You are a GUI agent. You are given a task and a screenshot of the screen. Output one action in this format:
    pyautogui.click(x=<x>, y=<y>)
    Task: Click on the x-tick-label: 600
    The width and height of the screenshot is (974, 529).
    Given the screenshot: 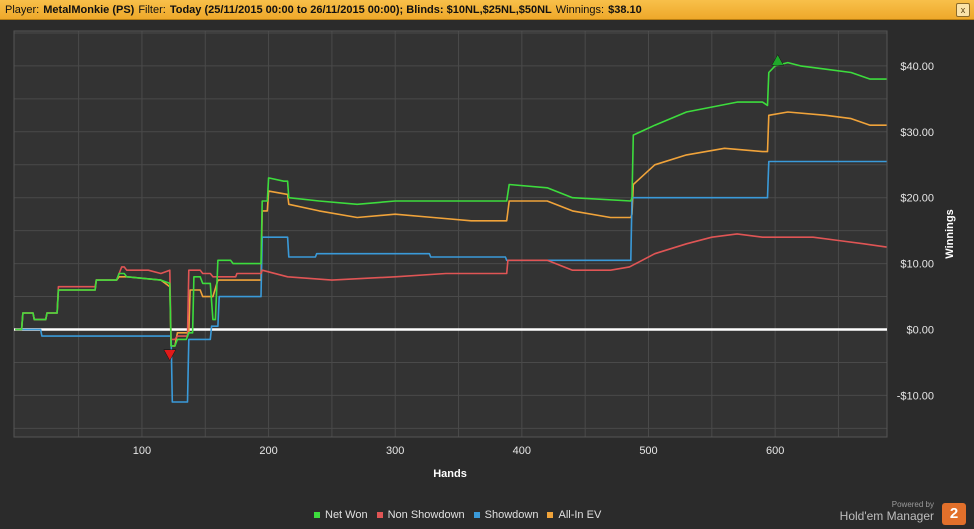 What is the action you would take?
    pyautogui.click(x=775, y=451)
    